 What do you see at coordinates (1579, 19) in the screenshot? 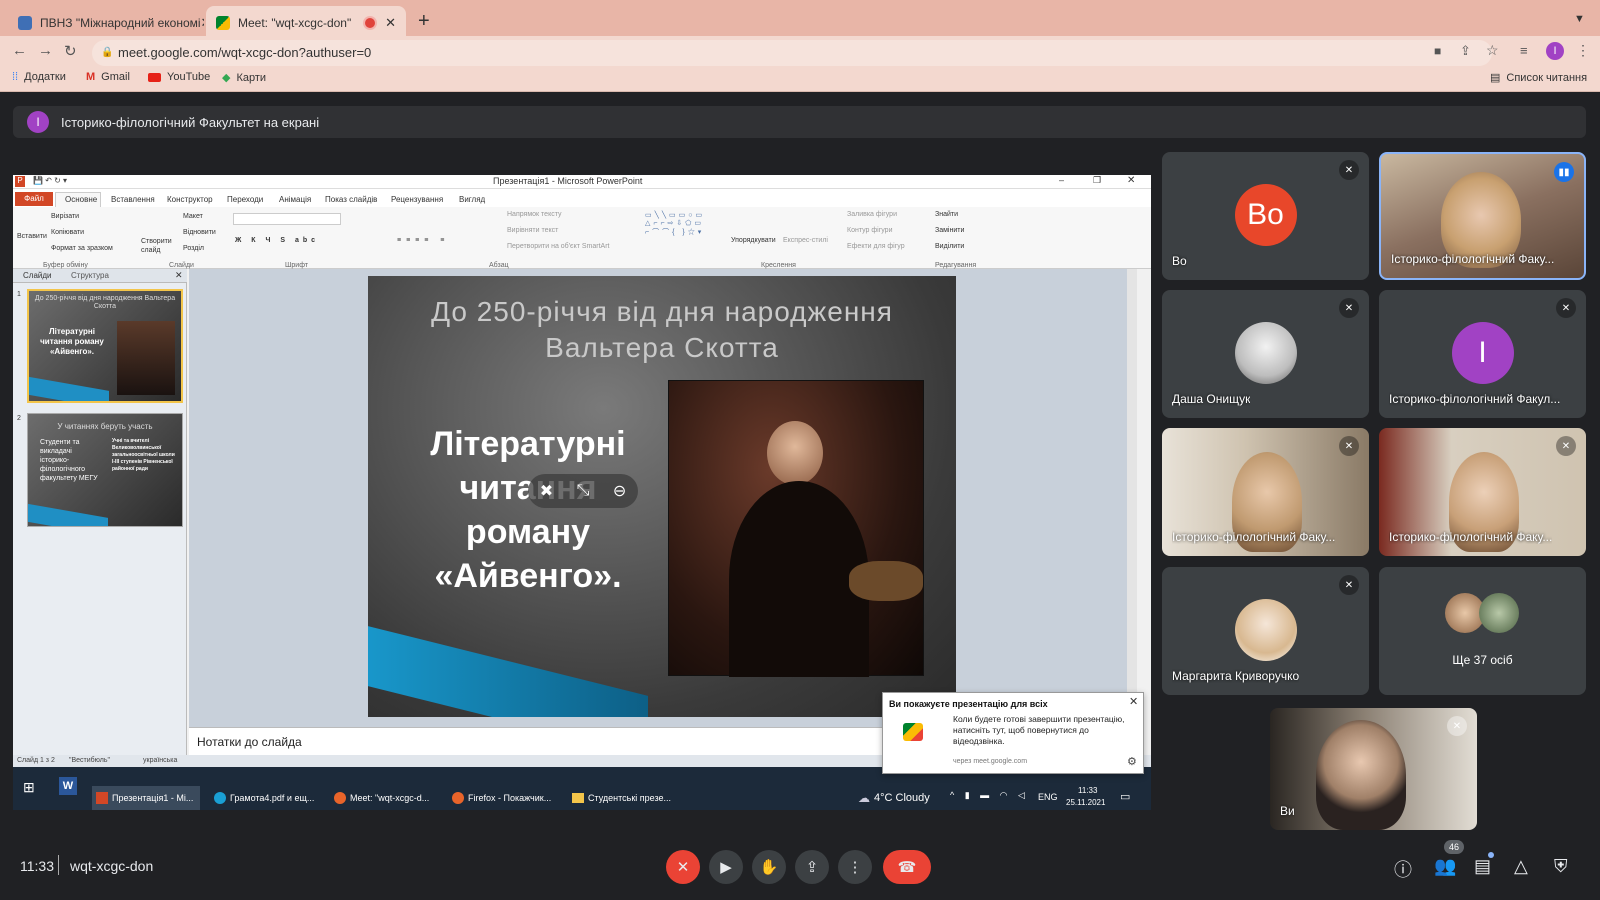
I see `tab-search-icon: ▼` at bounding box center [1579, 19].